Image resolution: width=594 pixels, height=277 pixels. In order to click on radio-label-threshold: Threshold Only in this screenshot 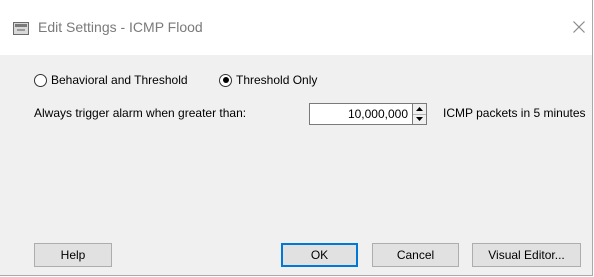, I will do `click(277, 80)`.